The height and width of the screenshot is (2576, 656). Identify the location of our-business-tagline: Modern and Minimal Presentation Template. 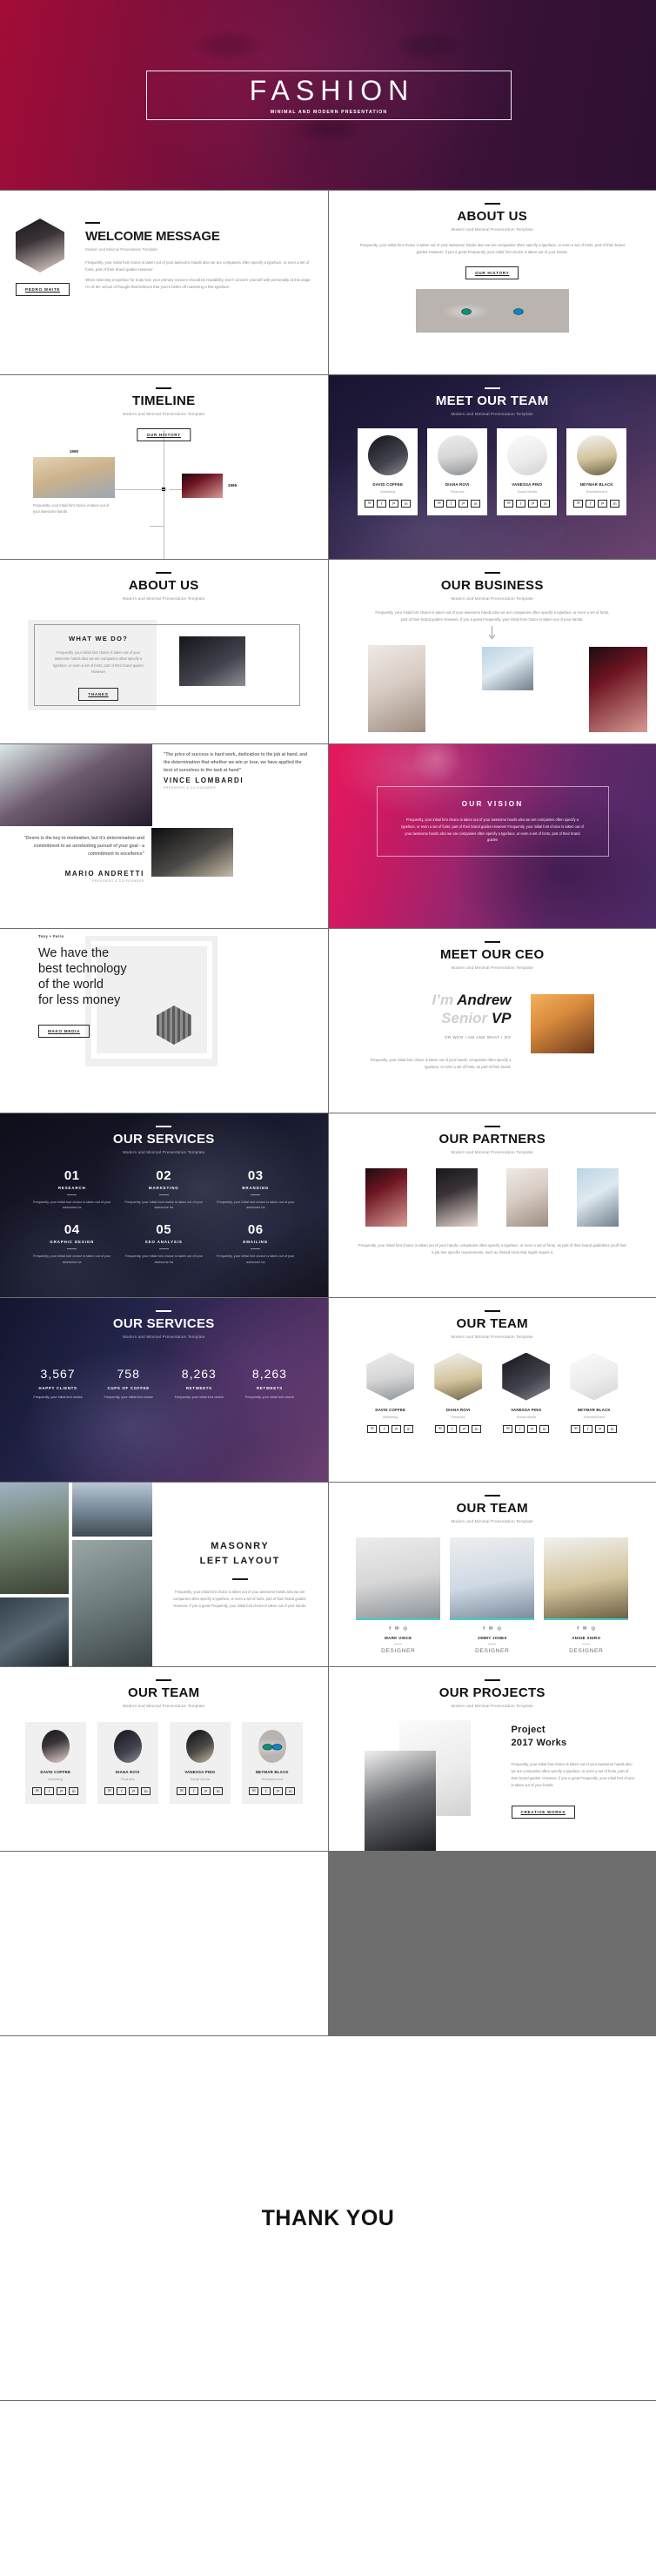
(492, 598).